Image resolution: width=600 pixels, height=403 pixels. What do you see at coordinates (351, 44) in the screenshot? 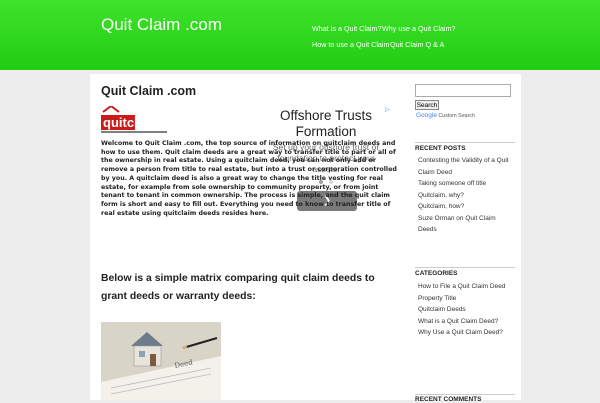
I see `nav-item-how-to-use: How to use a Quit Claim` at bounding box center [351, 44].